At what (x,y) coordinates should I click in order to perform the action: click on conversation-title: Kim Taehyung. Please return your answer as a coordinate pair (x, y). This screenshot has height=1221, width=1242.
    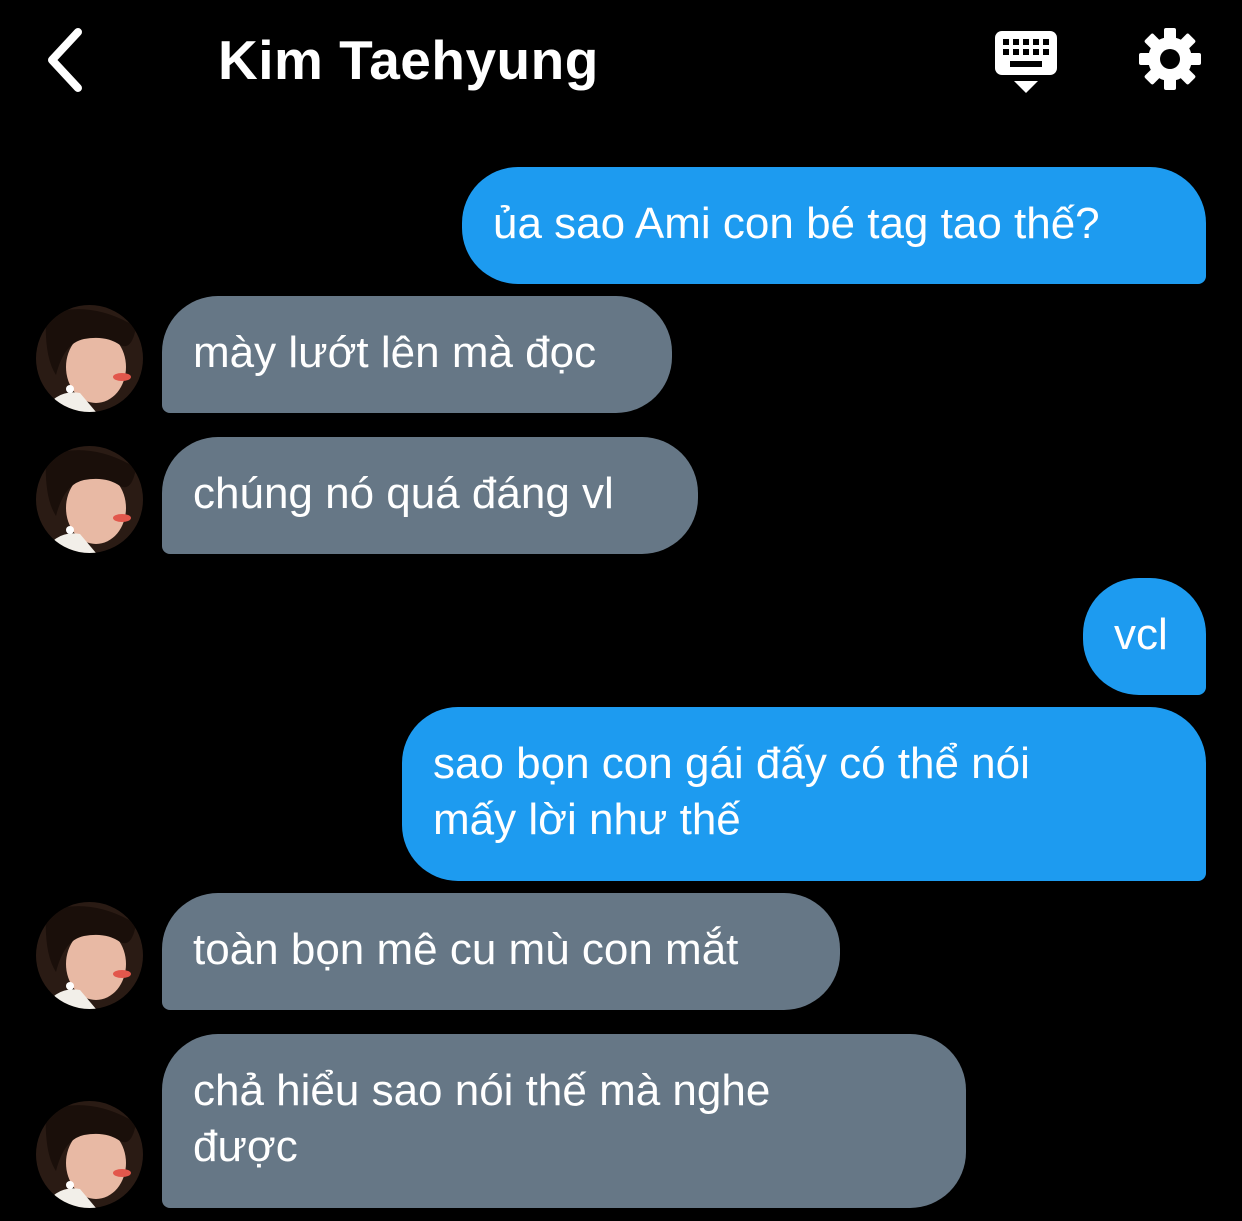
    Looking at the image, I should click on (408, 60).